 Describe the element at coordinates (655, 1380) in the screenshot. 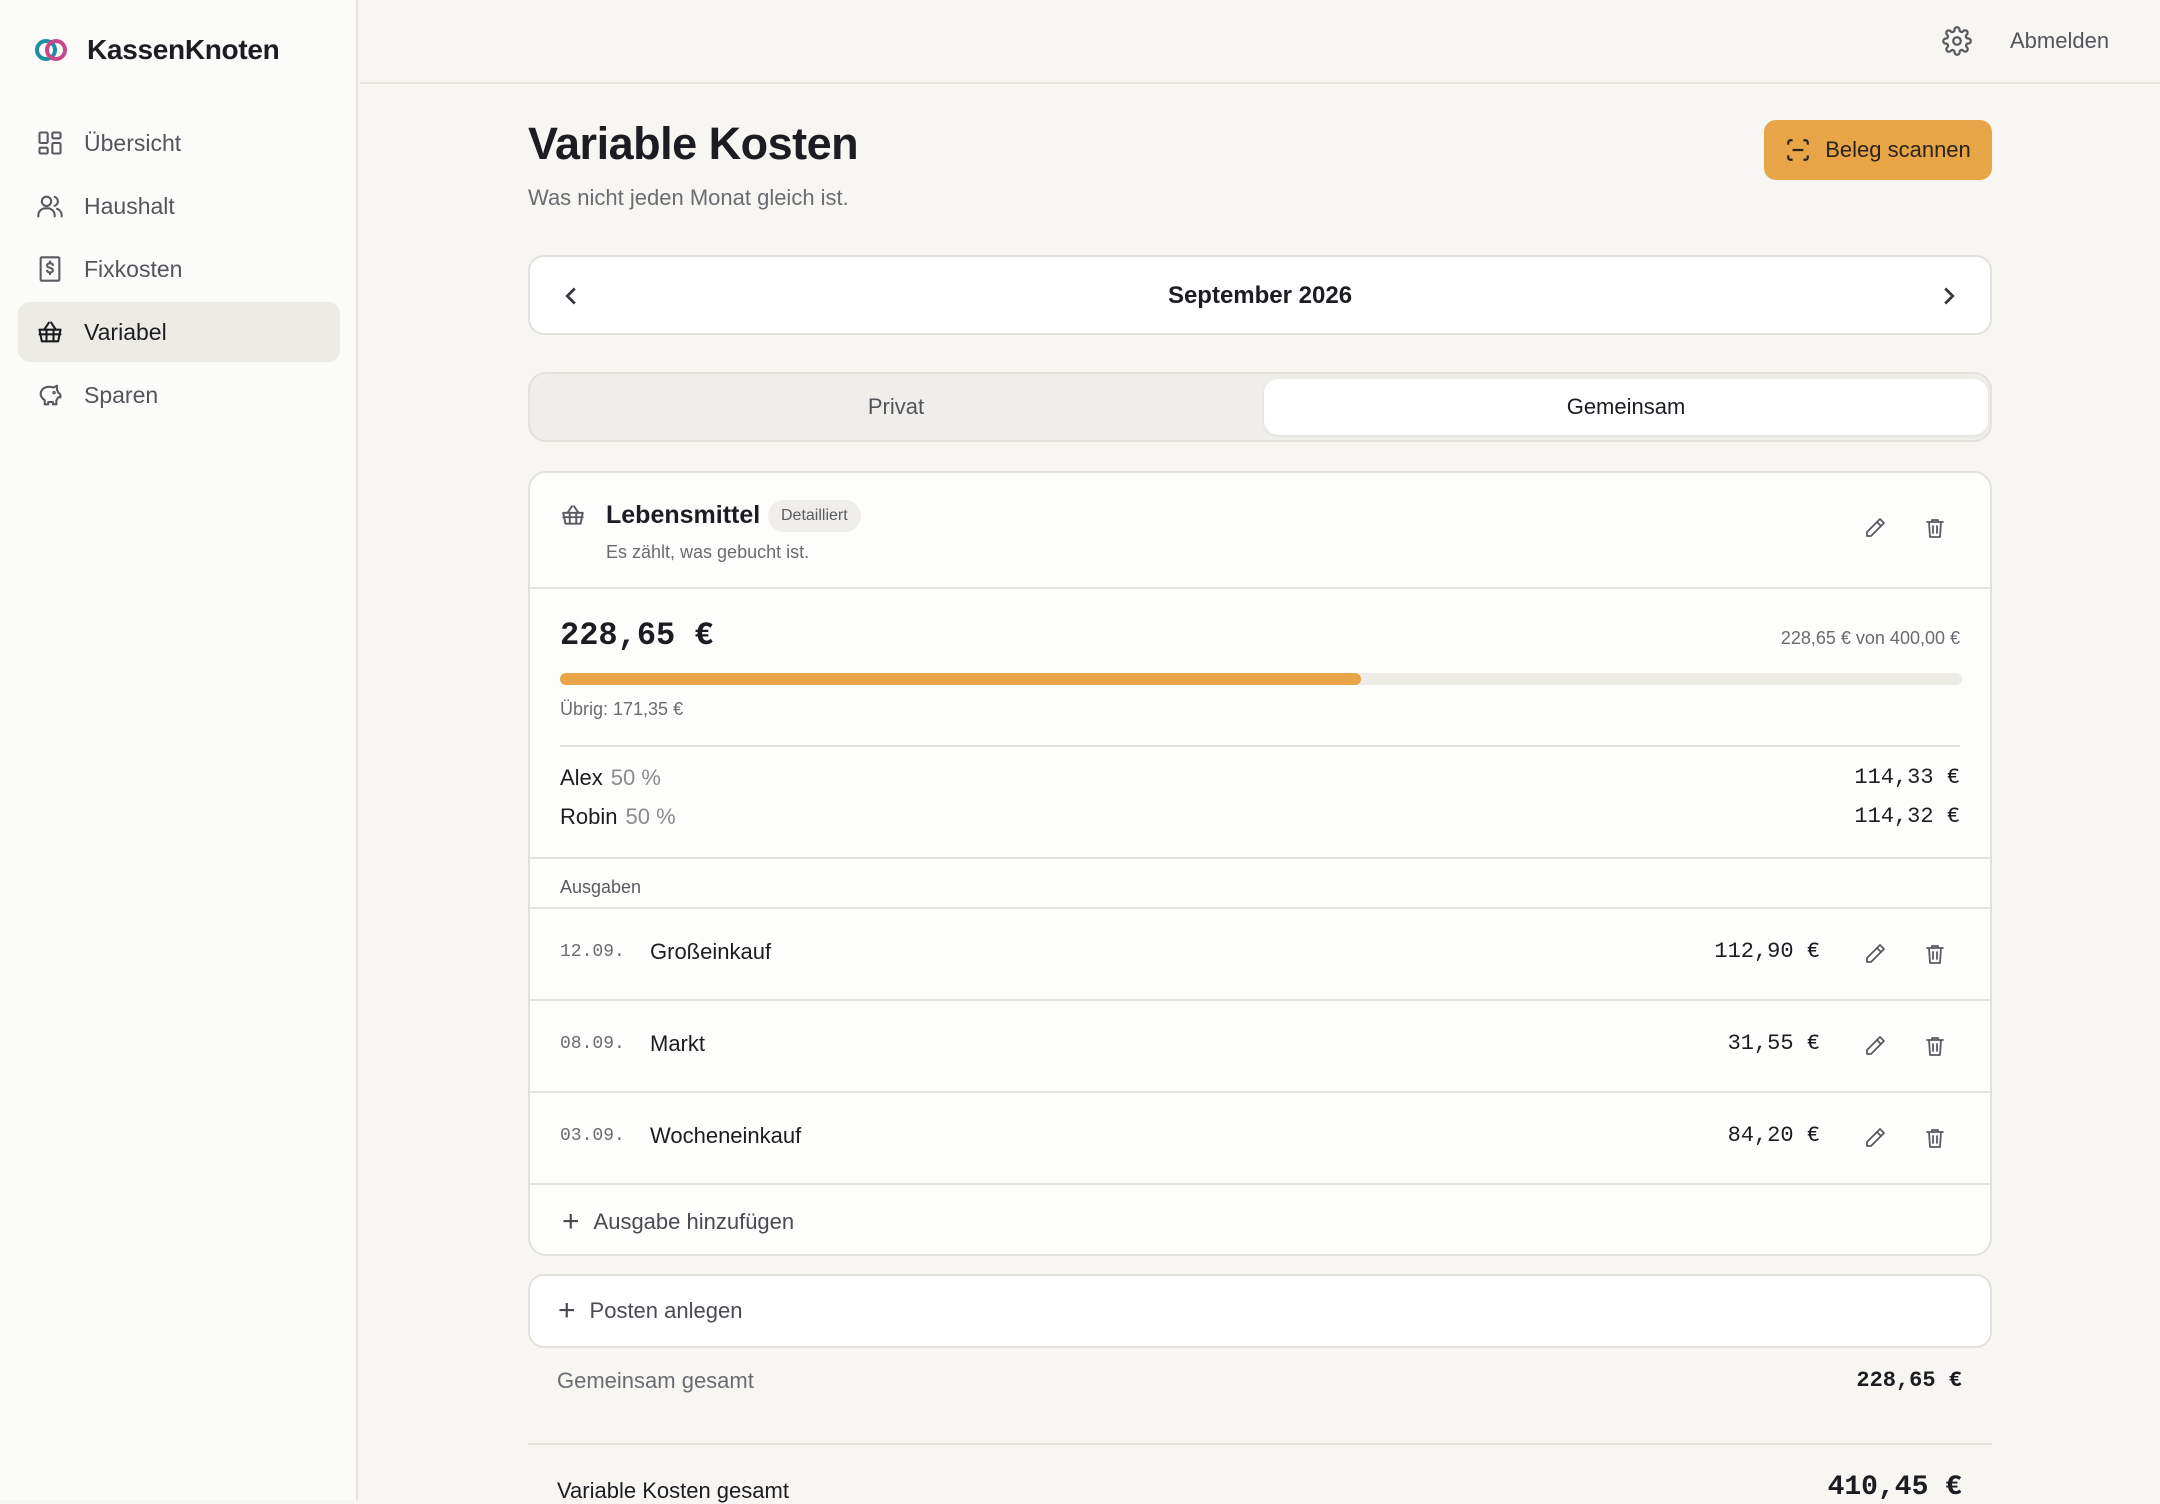

I see `shared-total-label: Gemeinsam gesamt` at that location.